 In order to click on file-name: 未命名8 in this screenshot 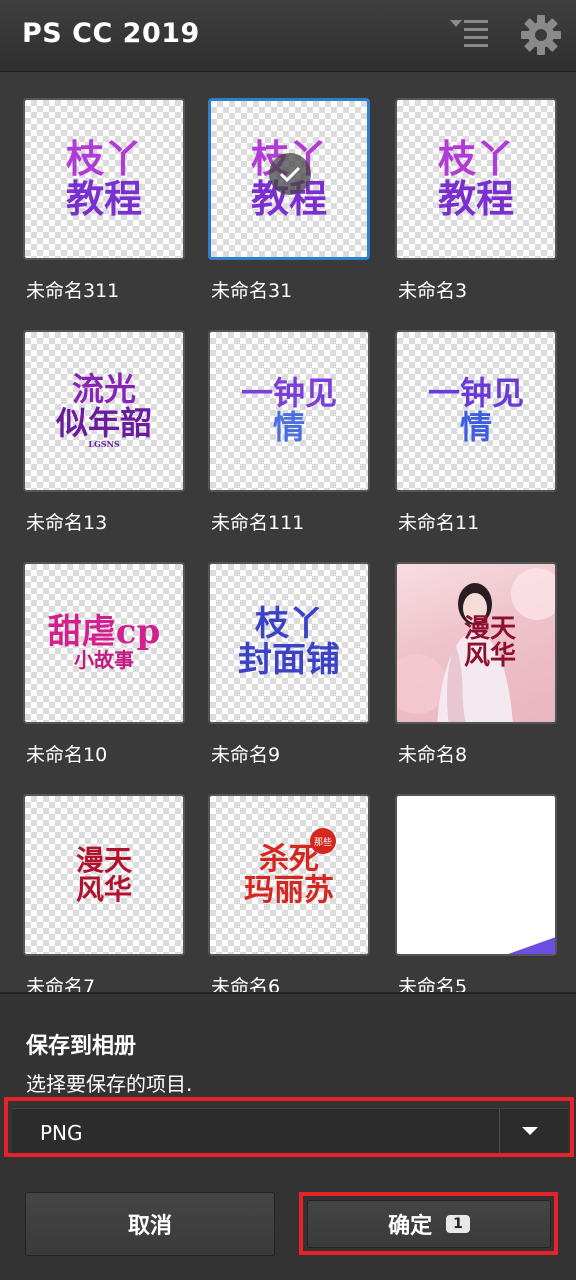, I will do `click(433, 755)`.